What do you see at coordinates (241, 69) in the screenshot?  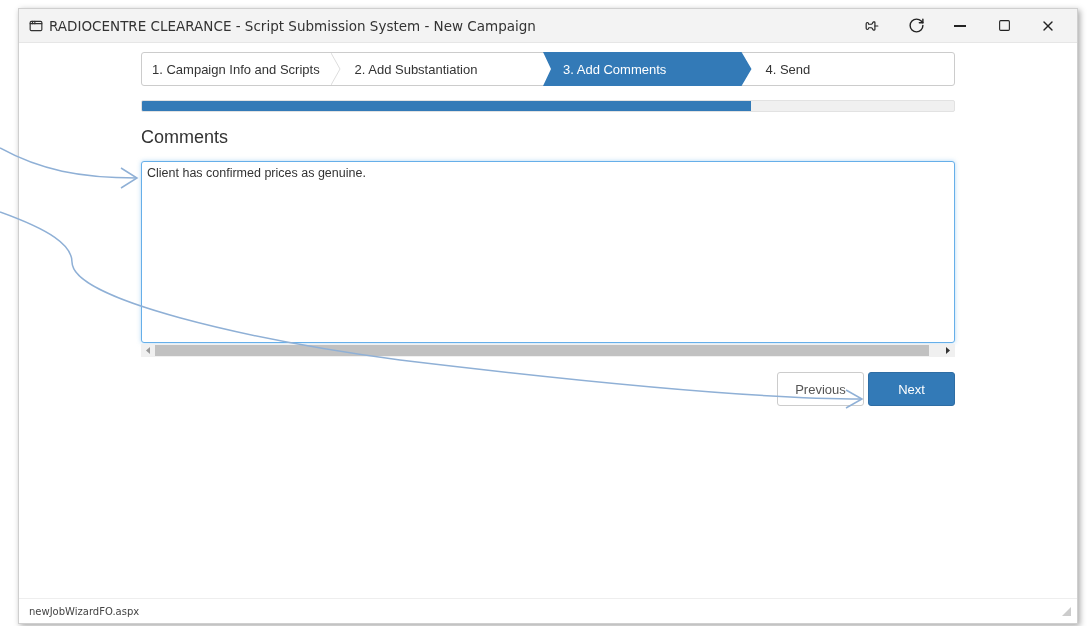 I see `wizard-step: 1. Campaign Info and Scripts` at bounding box center [241, 69].